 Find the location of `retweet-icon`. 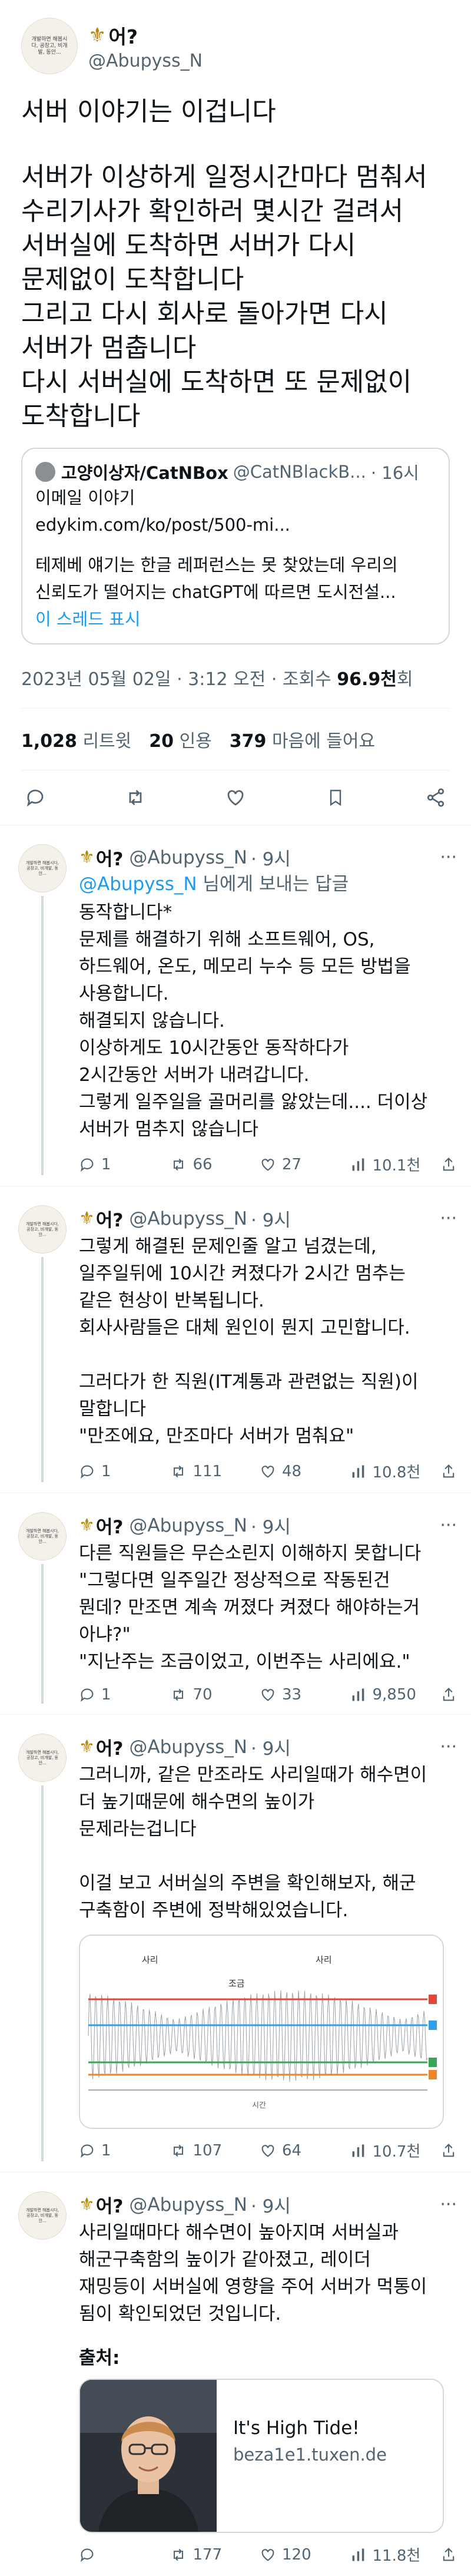

retweet-icon is located at coordinates (135, 797).